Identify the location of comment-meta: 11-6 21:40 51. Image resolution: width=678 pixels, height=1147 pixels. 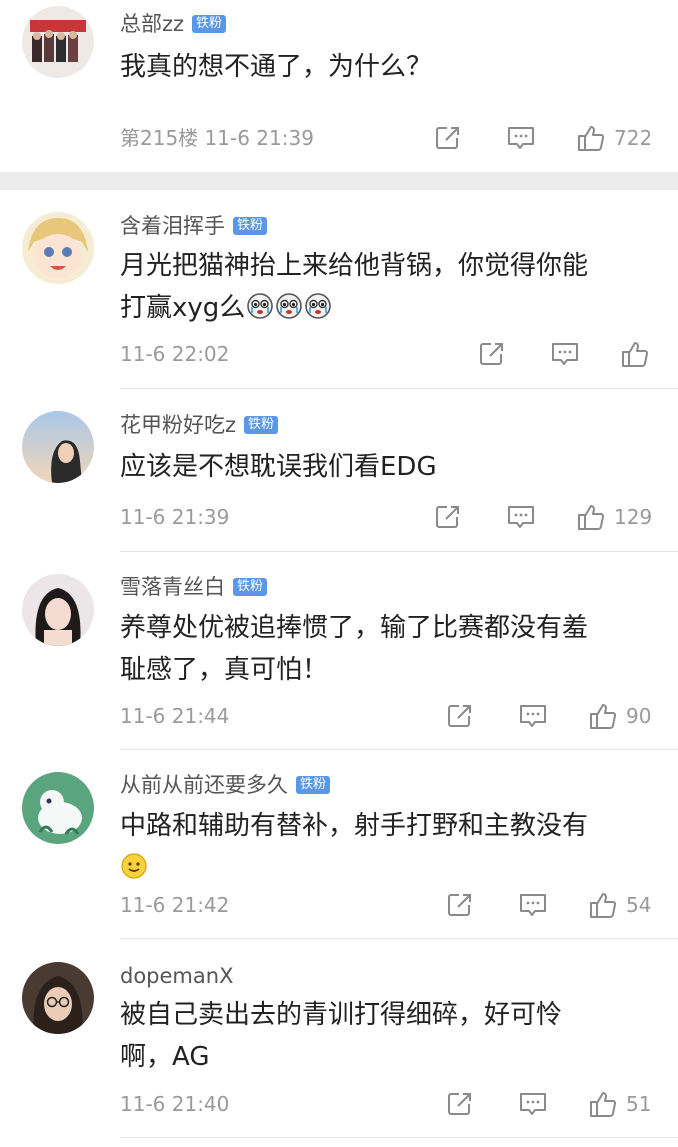
(390, 1104).